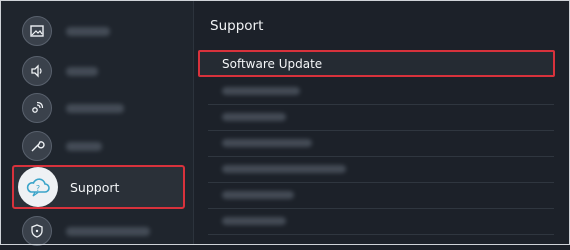  I want to click on menu-item-sound, so click(99, 71).